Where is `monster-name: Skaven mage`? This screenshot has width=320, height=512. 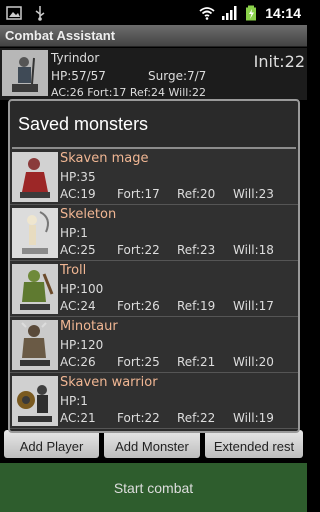 monster-name: Skaven mage is located at coordinates (104, 158).